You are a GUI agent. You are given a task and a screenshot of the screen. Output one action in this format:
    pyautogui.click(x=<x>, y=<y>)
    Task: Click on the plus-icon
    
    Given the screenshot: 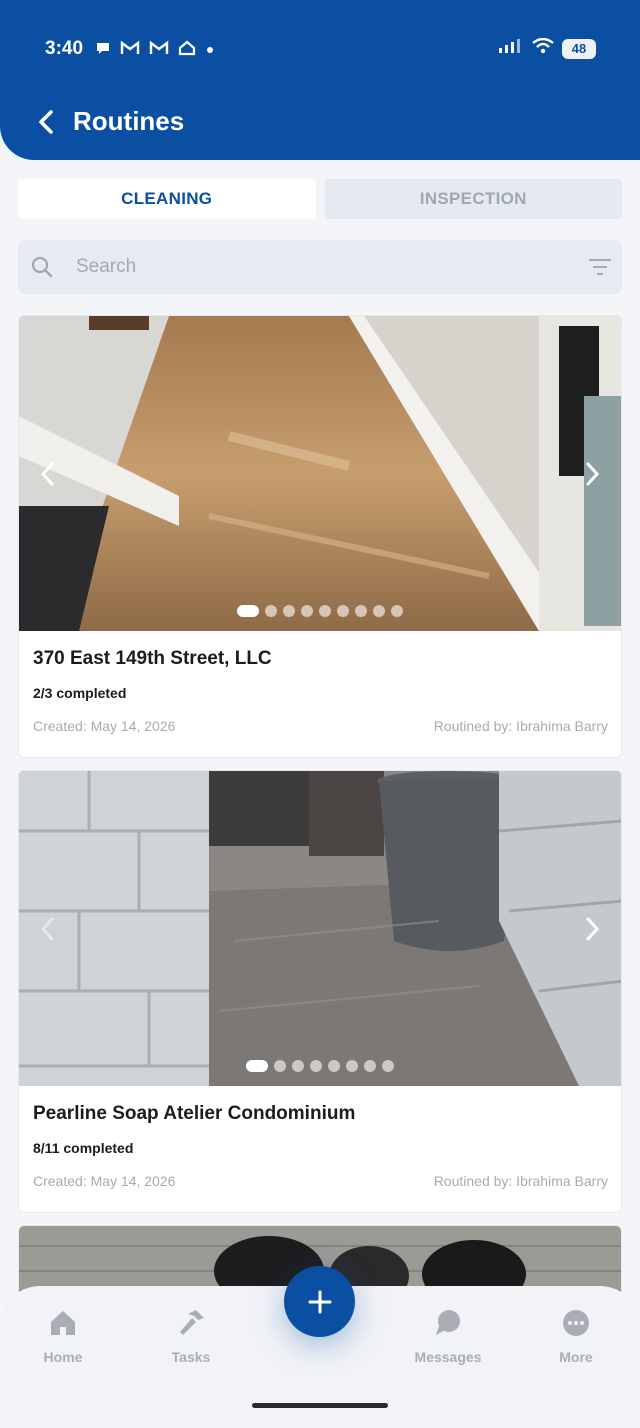 What is the action you would take?
    pyautogui.click(x=319, y=1301)
    